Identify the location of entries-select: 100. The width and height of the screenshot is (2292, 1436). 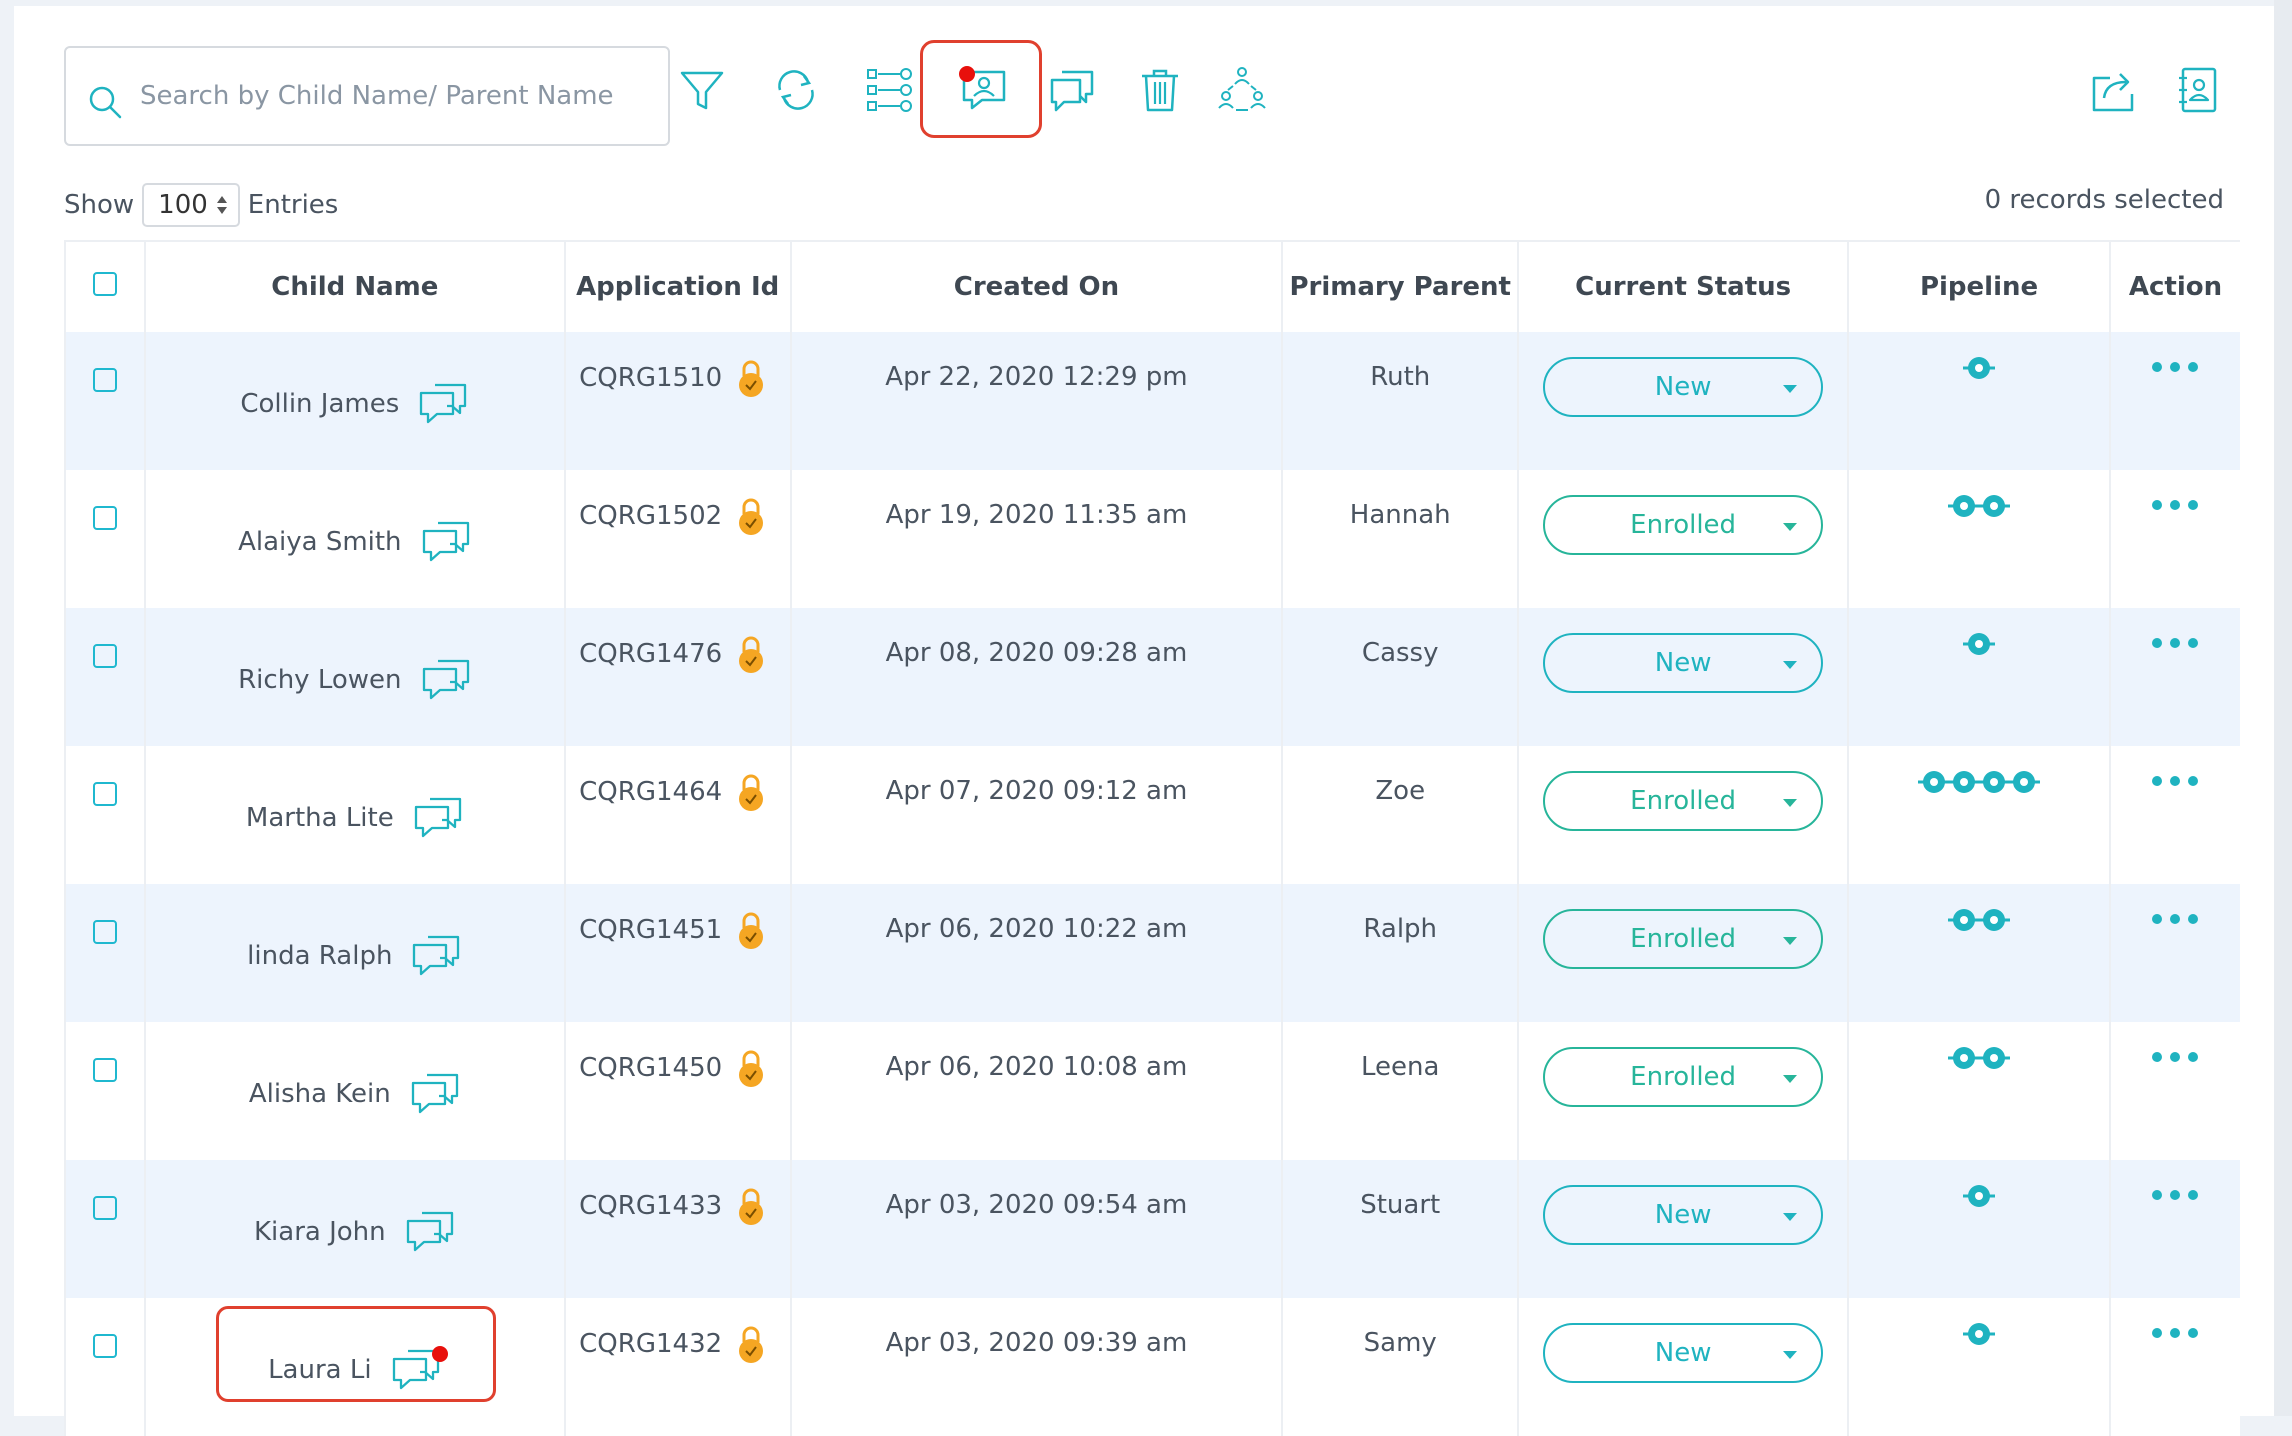
(191, 205).